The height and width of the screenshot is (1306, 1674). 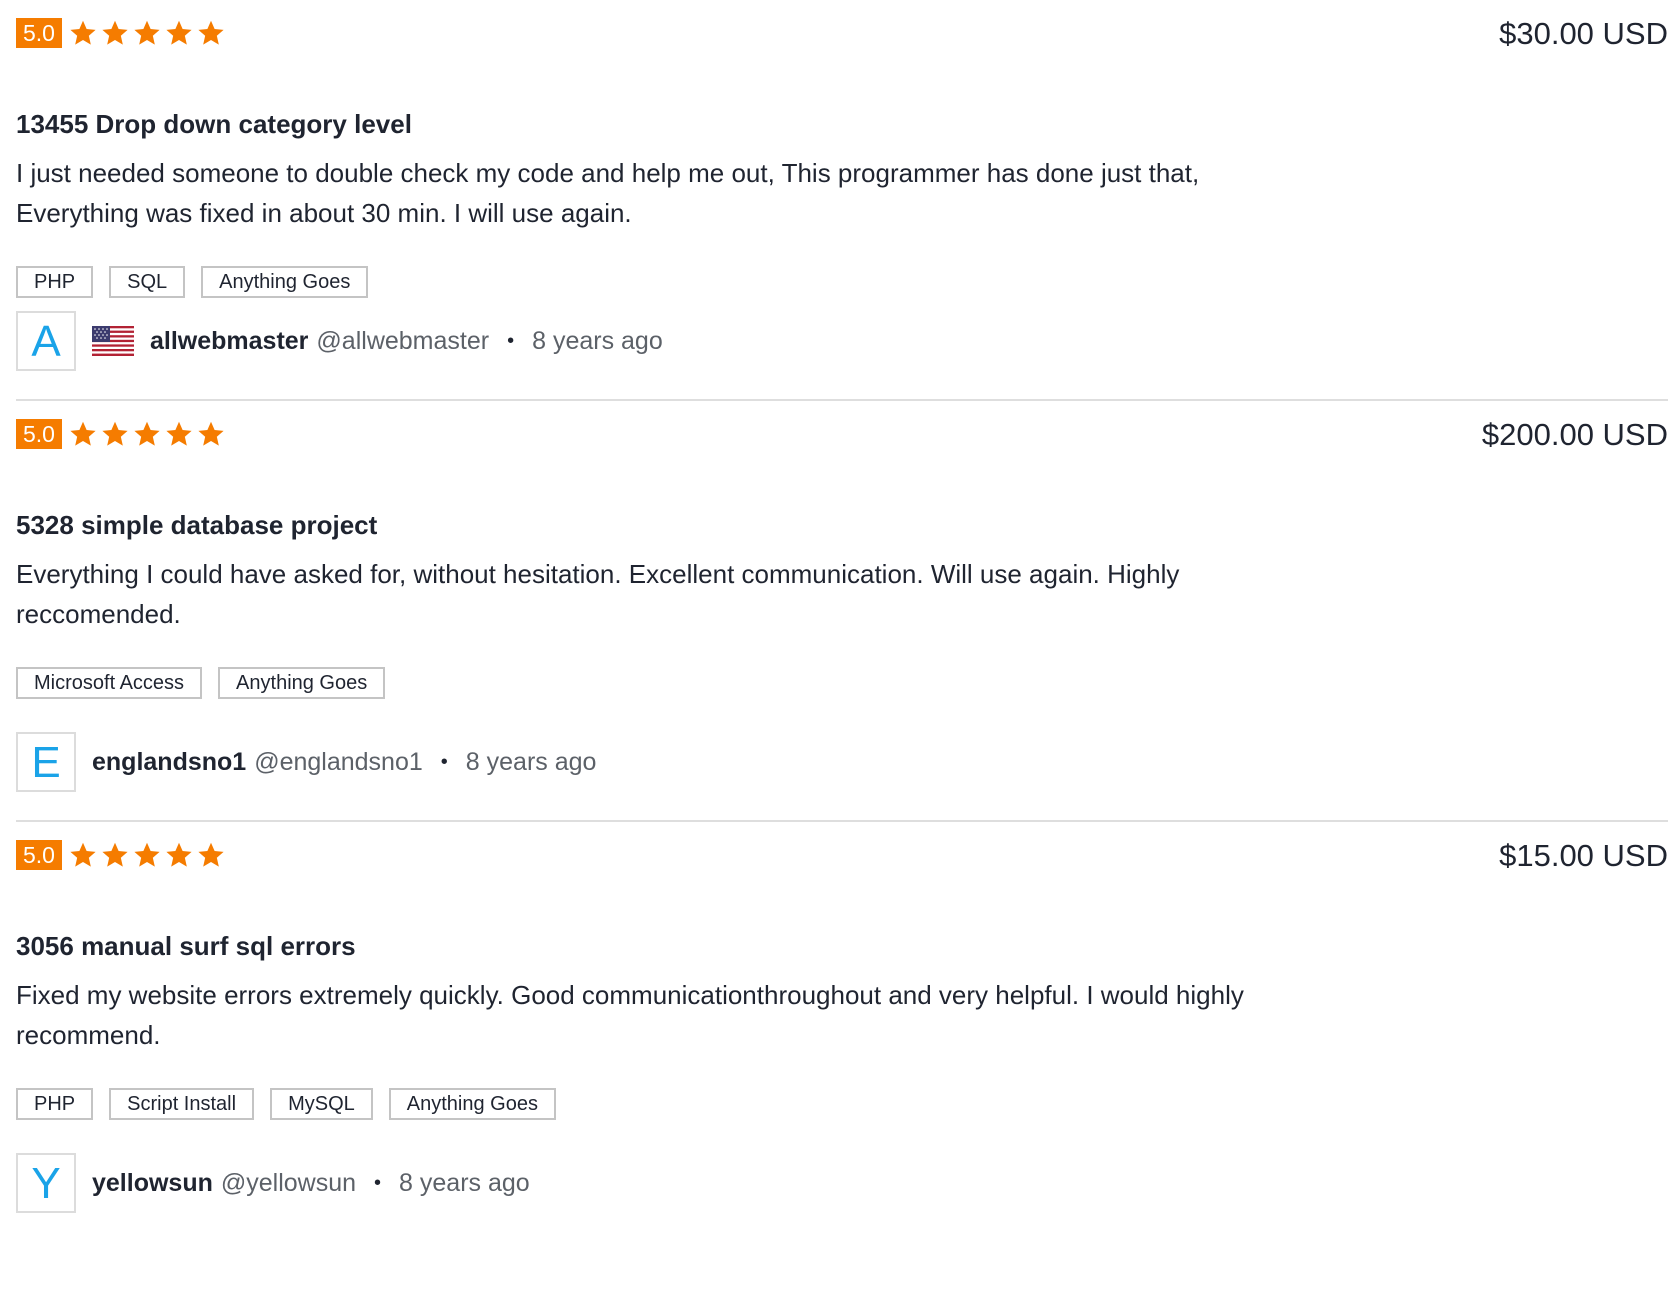 I want to click on us-flag-icon, so click(x=113, y=341).